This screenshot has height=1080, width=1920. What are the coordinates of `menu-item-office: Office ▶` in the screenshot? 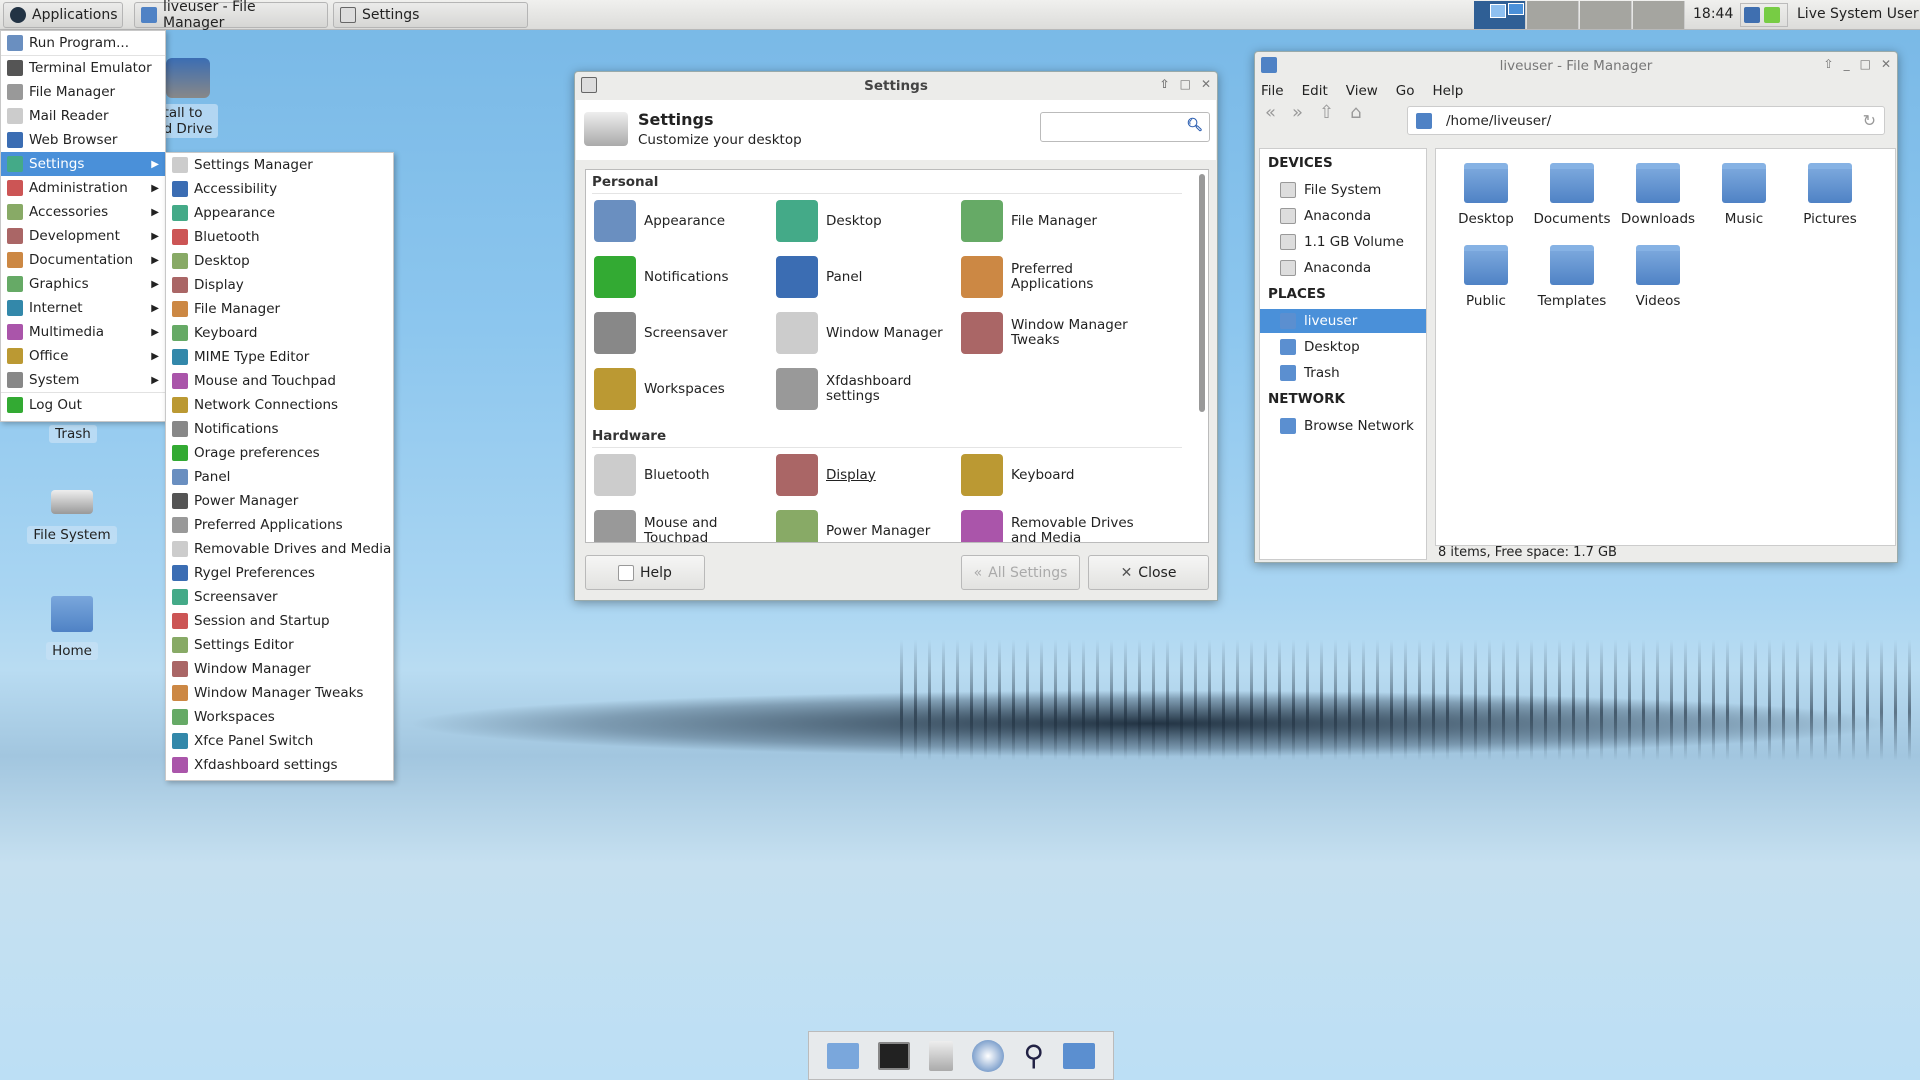 It's located at (83, 356).